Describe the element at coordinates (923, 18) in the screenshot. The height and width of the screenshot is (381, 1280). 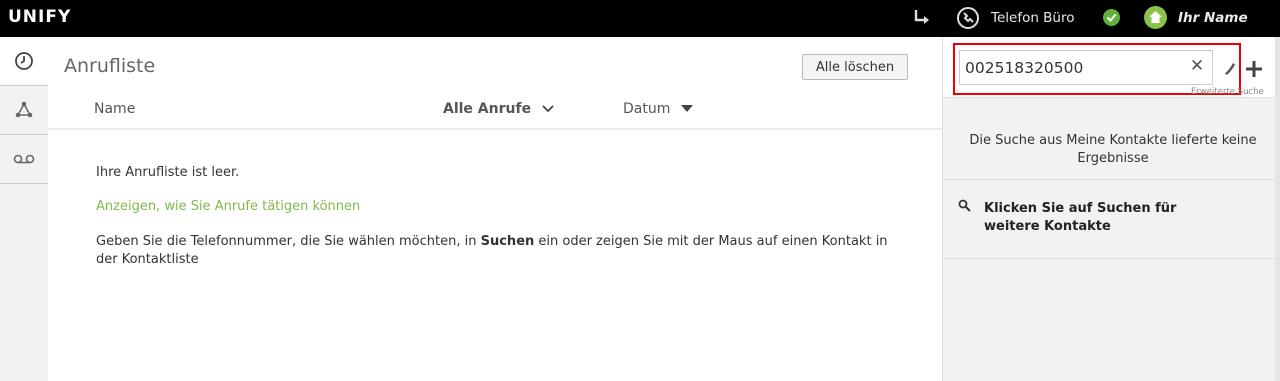
I see `call-forward-icon` at that location.